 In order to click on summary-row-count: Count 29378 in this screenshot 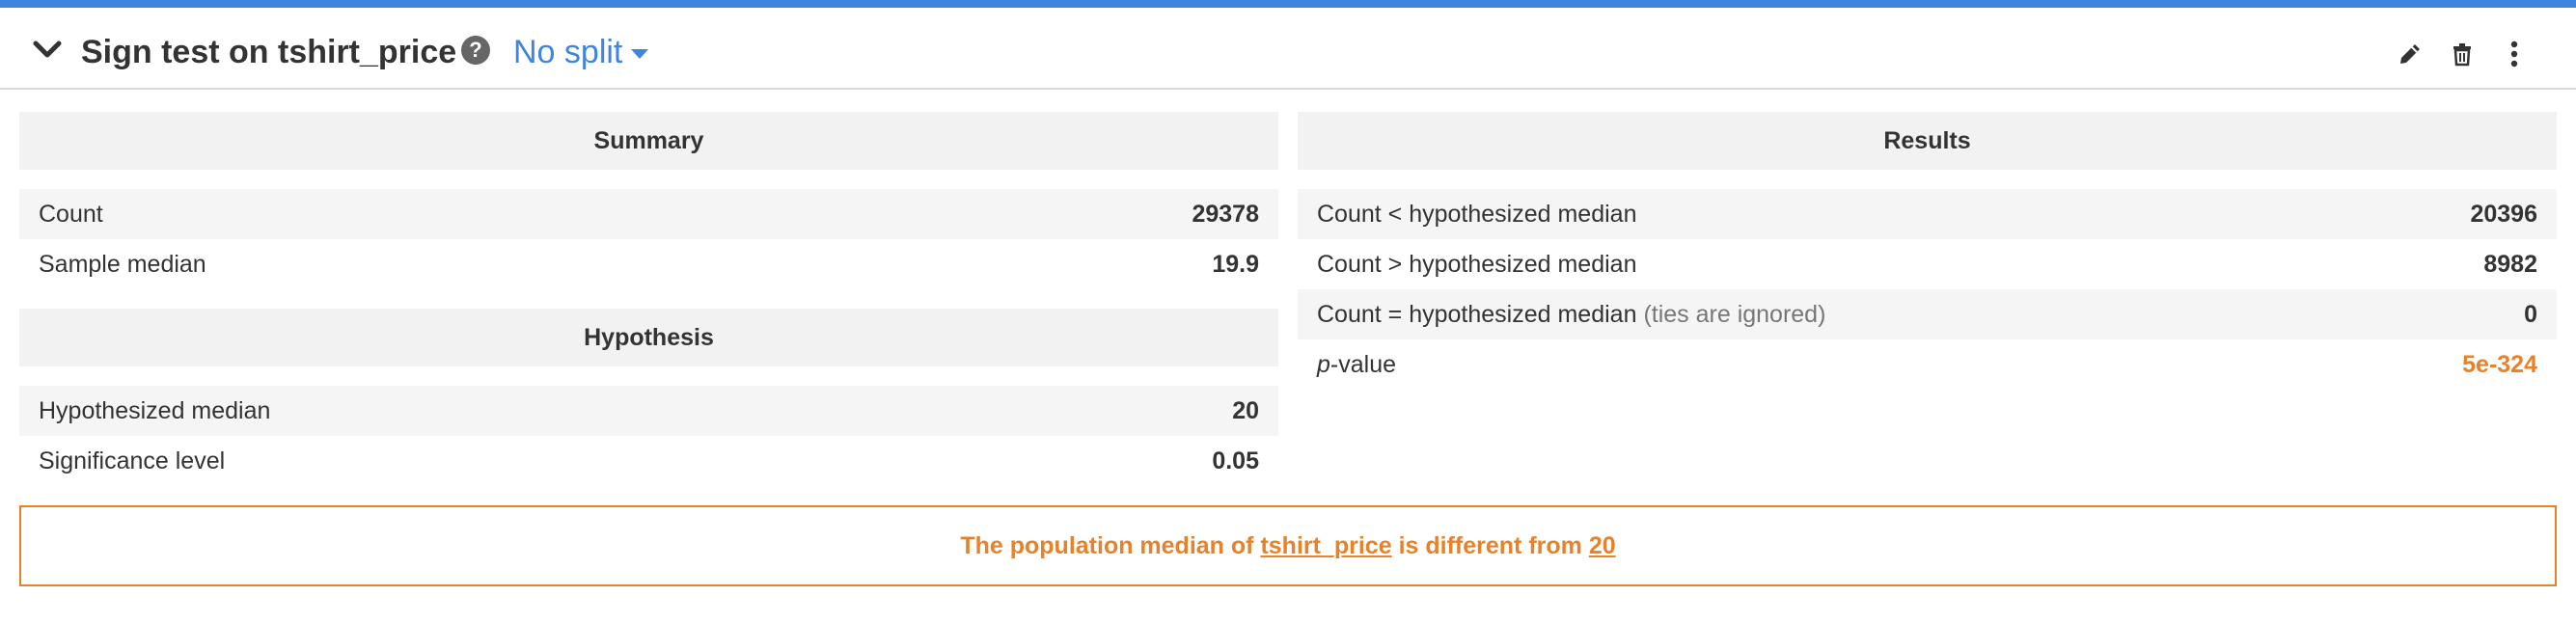, I will do `click(649, 214)`.